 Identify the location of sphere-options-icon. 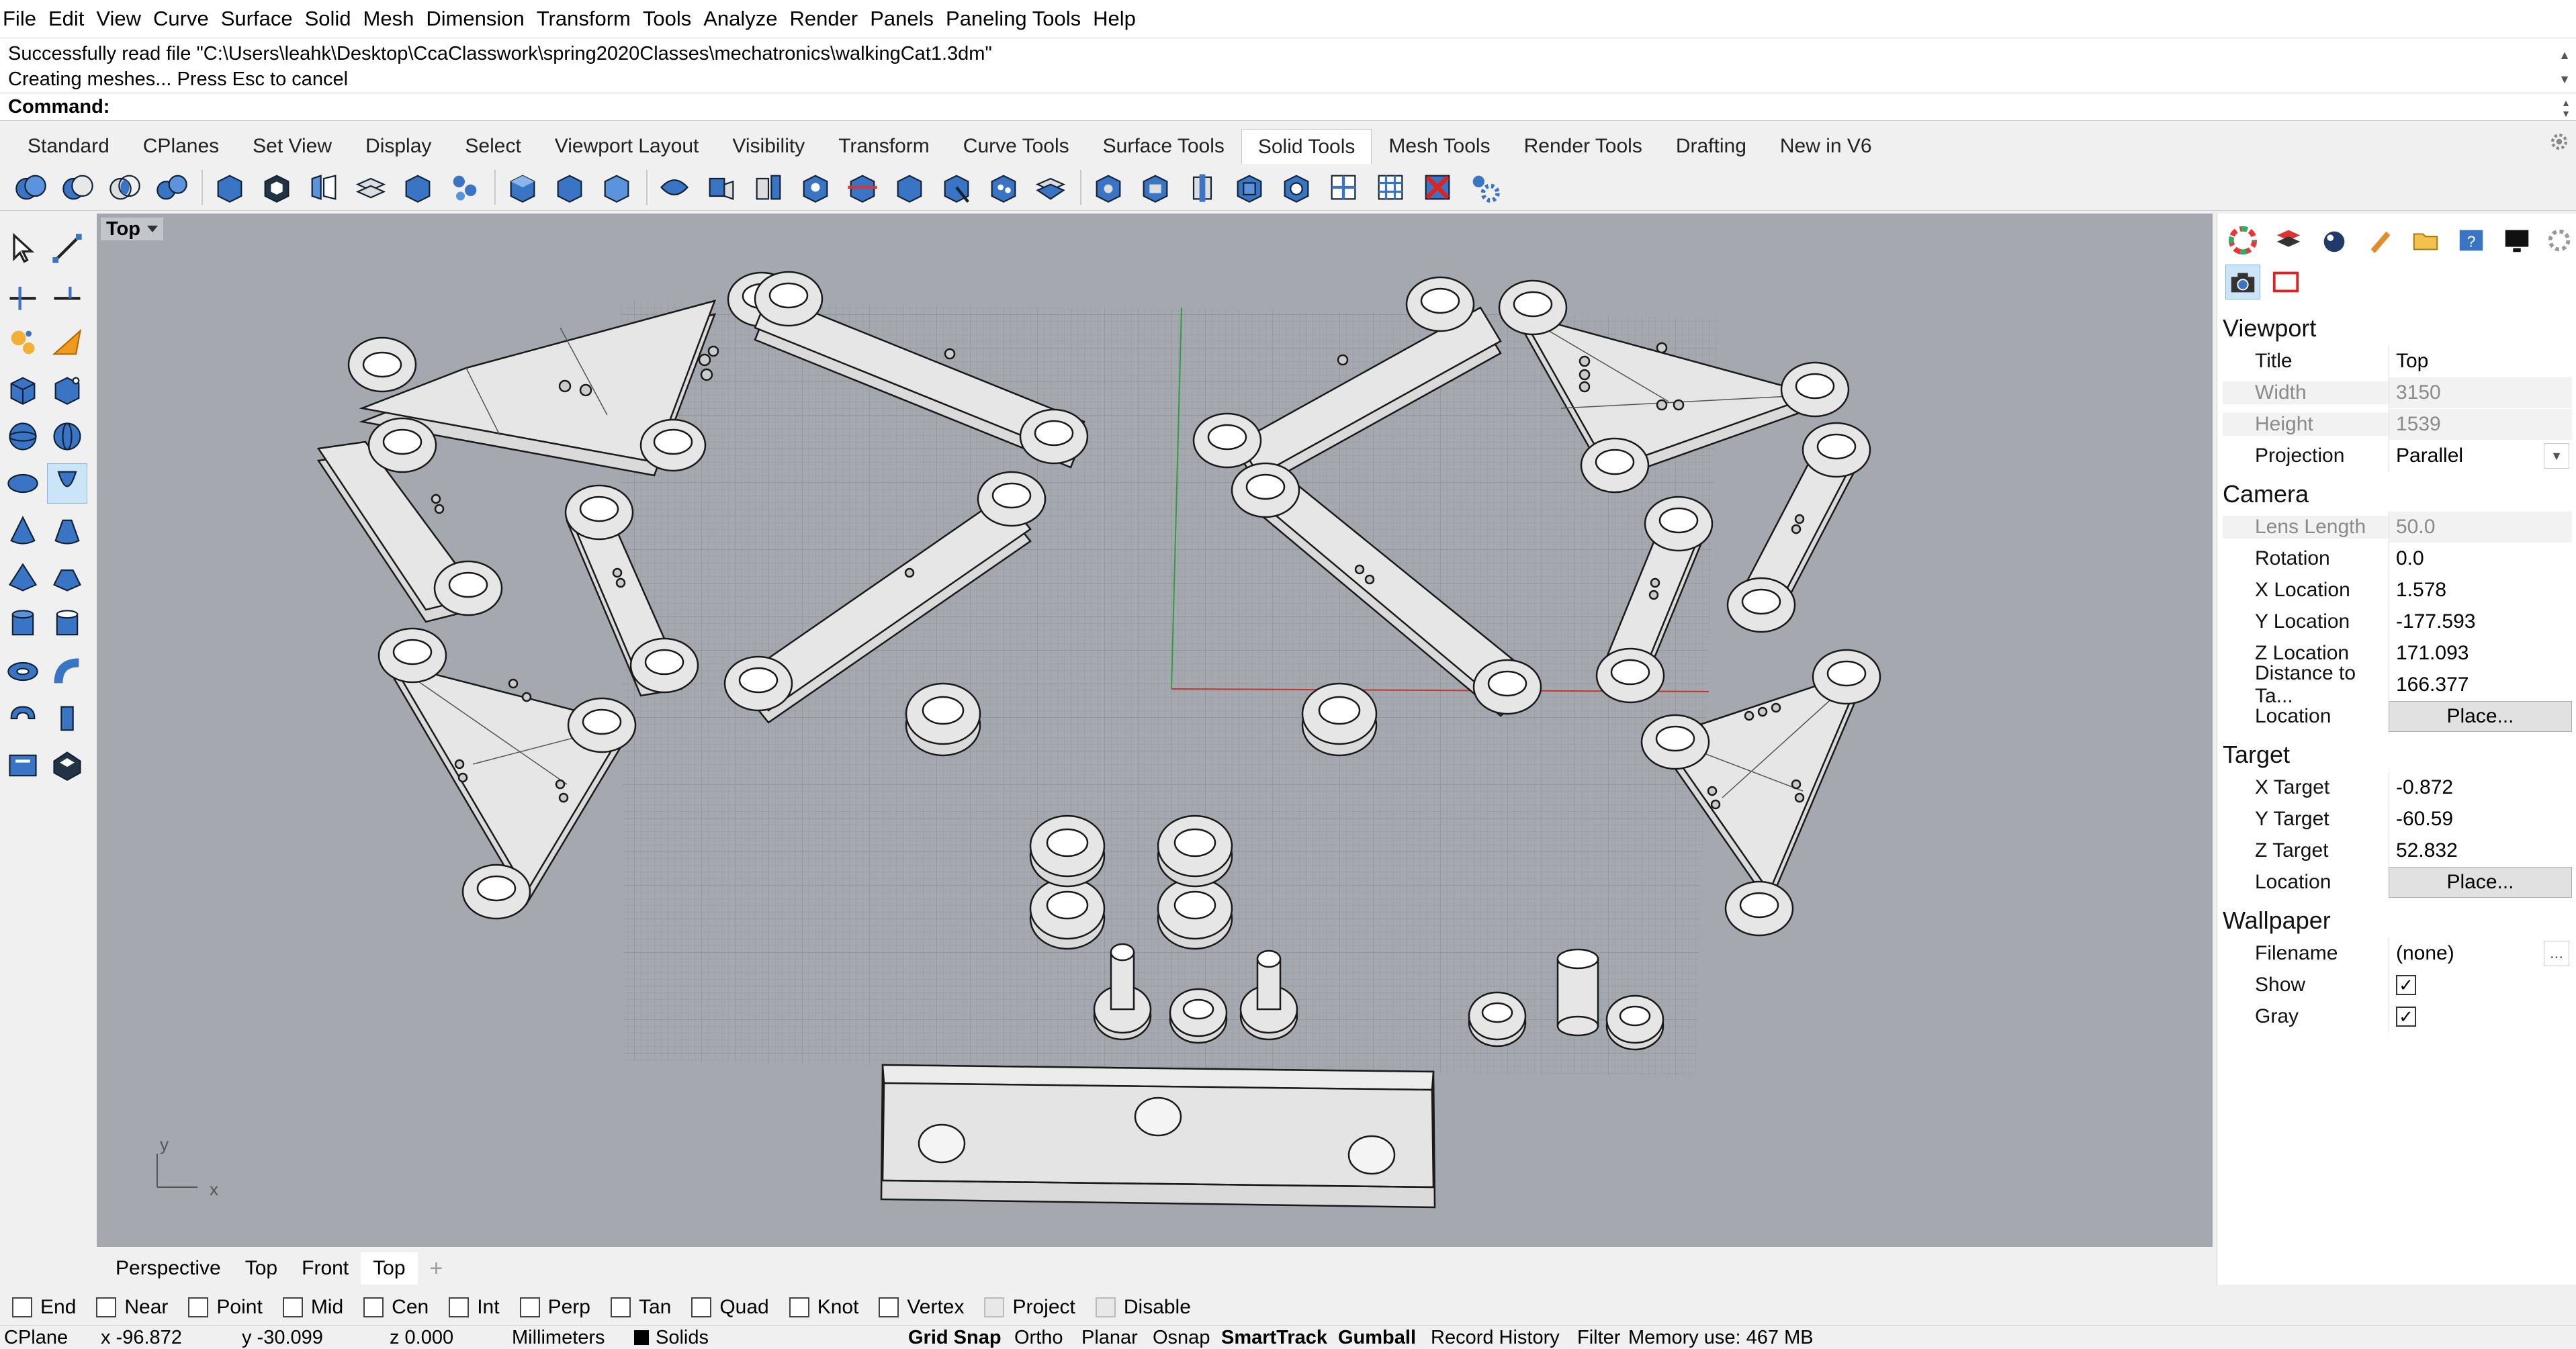
(67, 436).